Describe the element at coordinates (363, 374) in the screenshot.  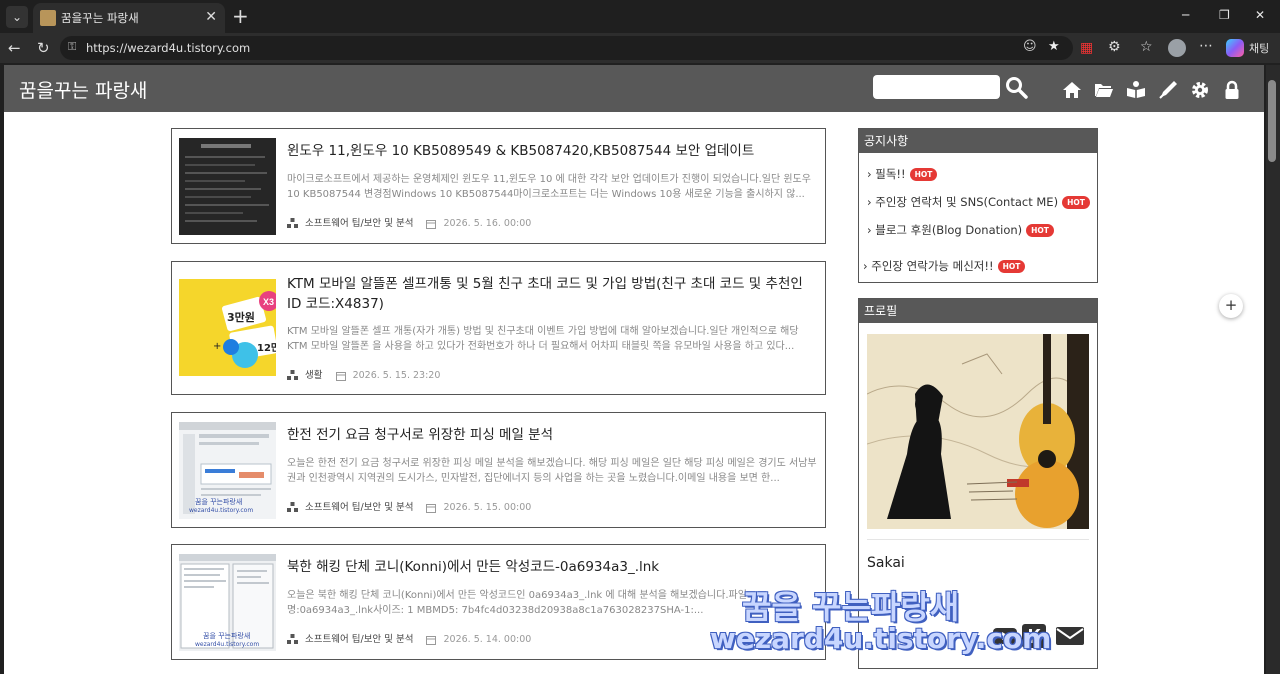
I see `post-meta: 생활 2026. 5. 15. 23:20` at that location.